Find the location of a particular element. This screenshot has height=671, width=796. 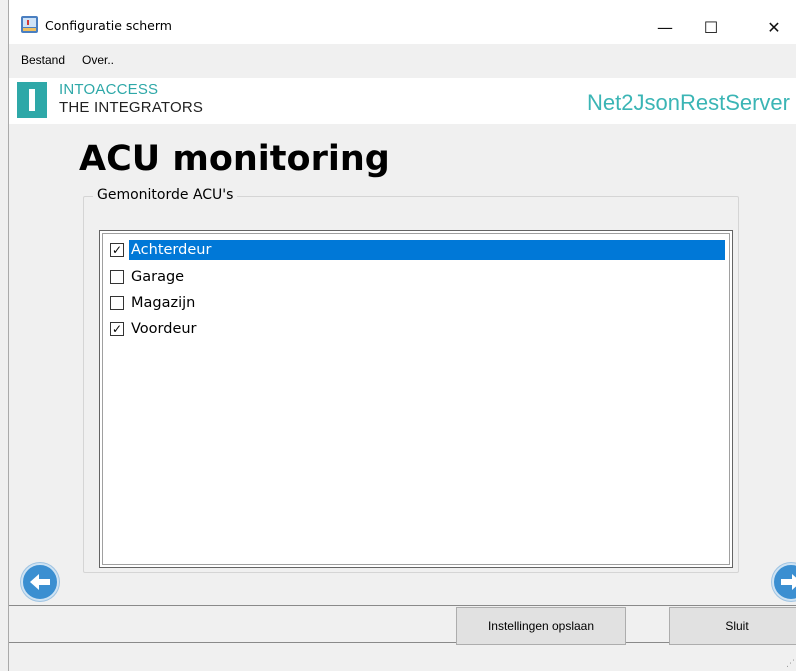

status-bar: ⋰ is located at coordinates (402, 658).